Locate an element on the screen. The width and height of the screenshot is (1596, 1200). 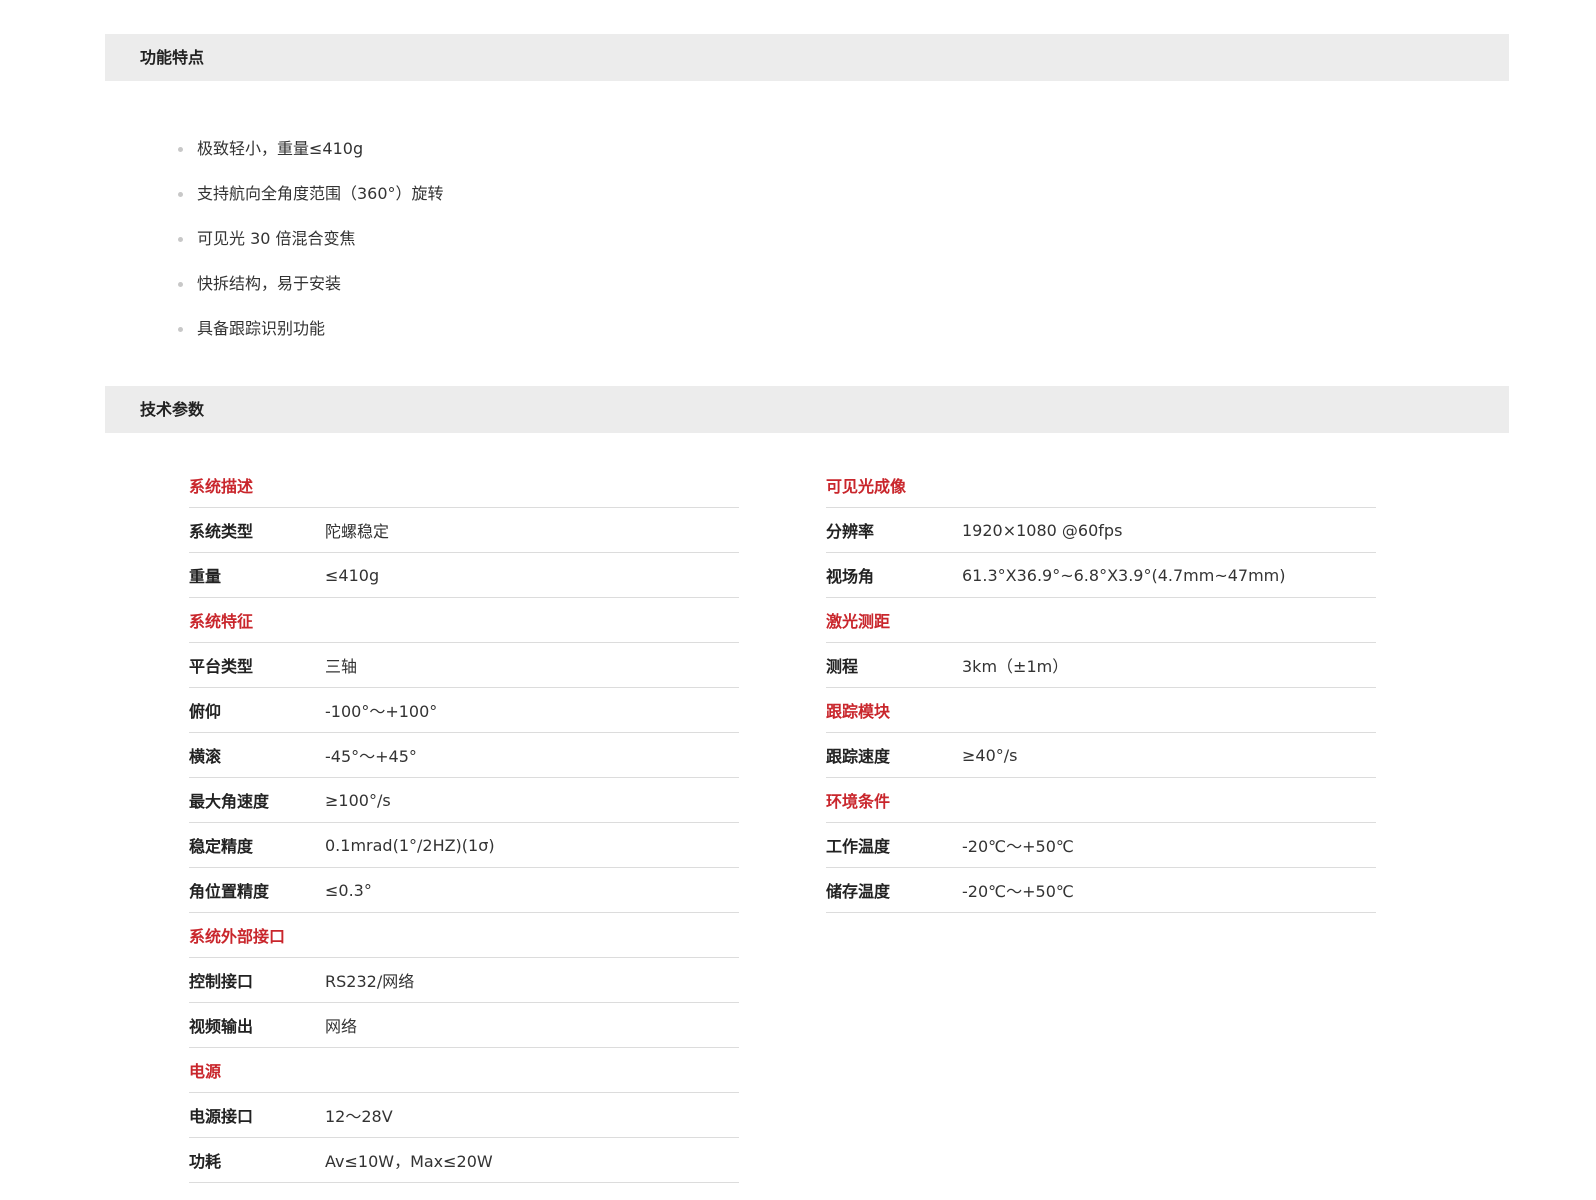
features-section-header: 功能特点 is located at coordinates (807, 57).